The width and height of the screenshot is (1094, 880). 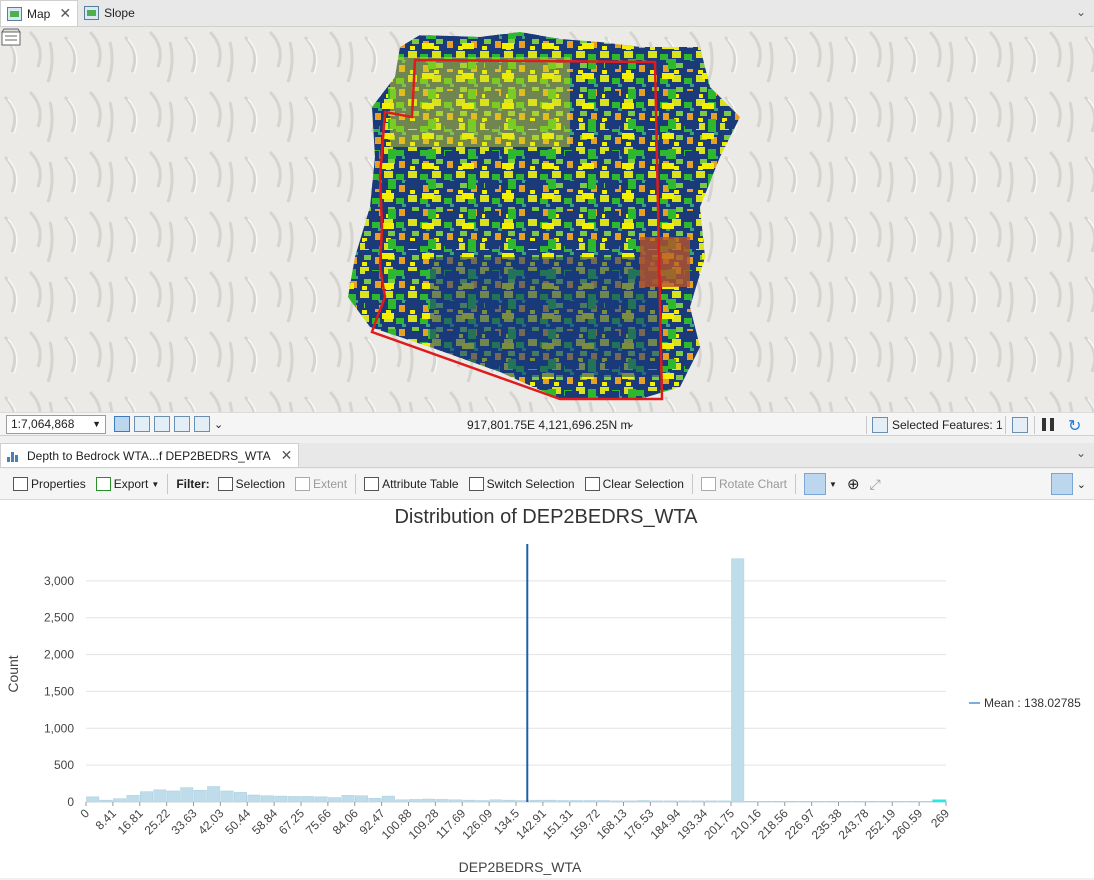 I want to click on x-tick-label: 84.06, so click(x=345, y=821).